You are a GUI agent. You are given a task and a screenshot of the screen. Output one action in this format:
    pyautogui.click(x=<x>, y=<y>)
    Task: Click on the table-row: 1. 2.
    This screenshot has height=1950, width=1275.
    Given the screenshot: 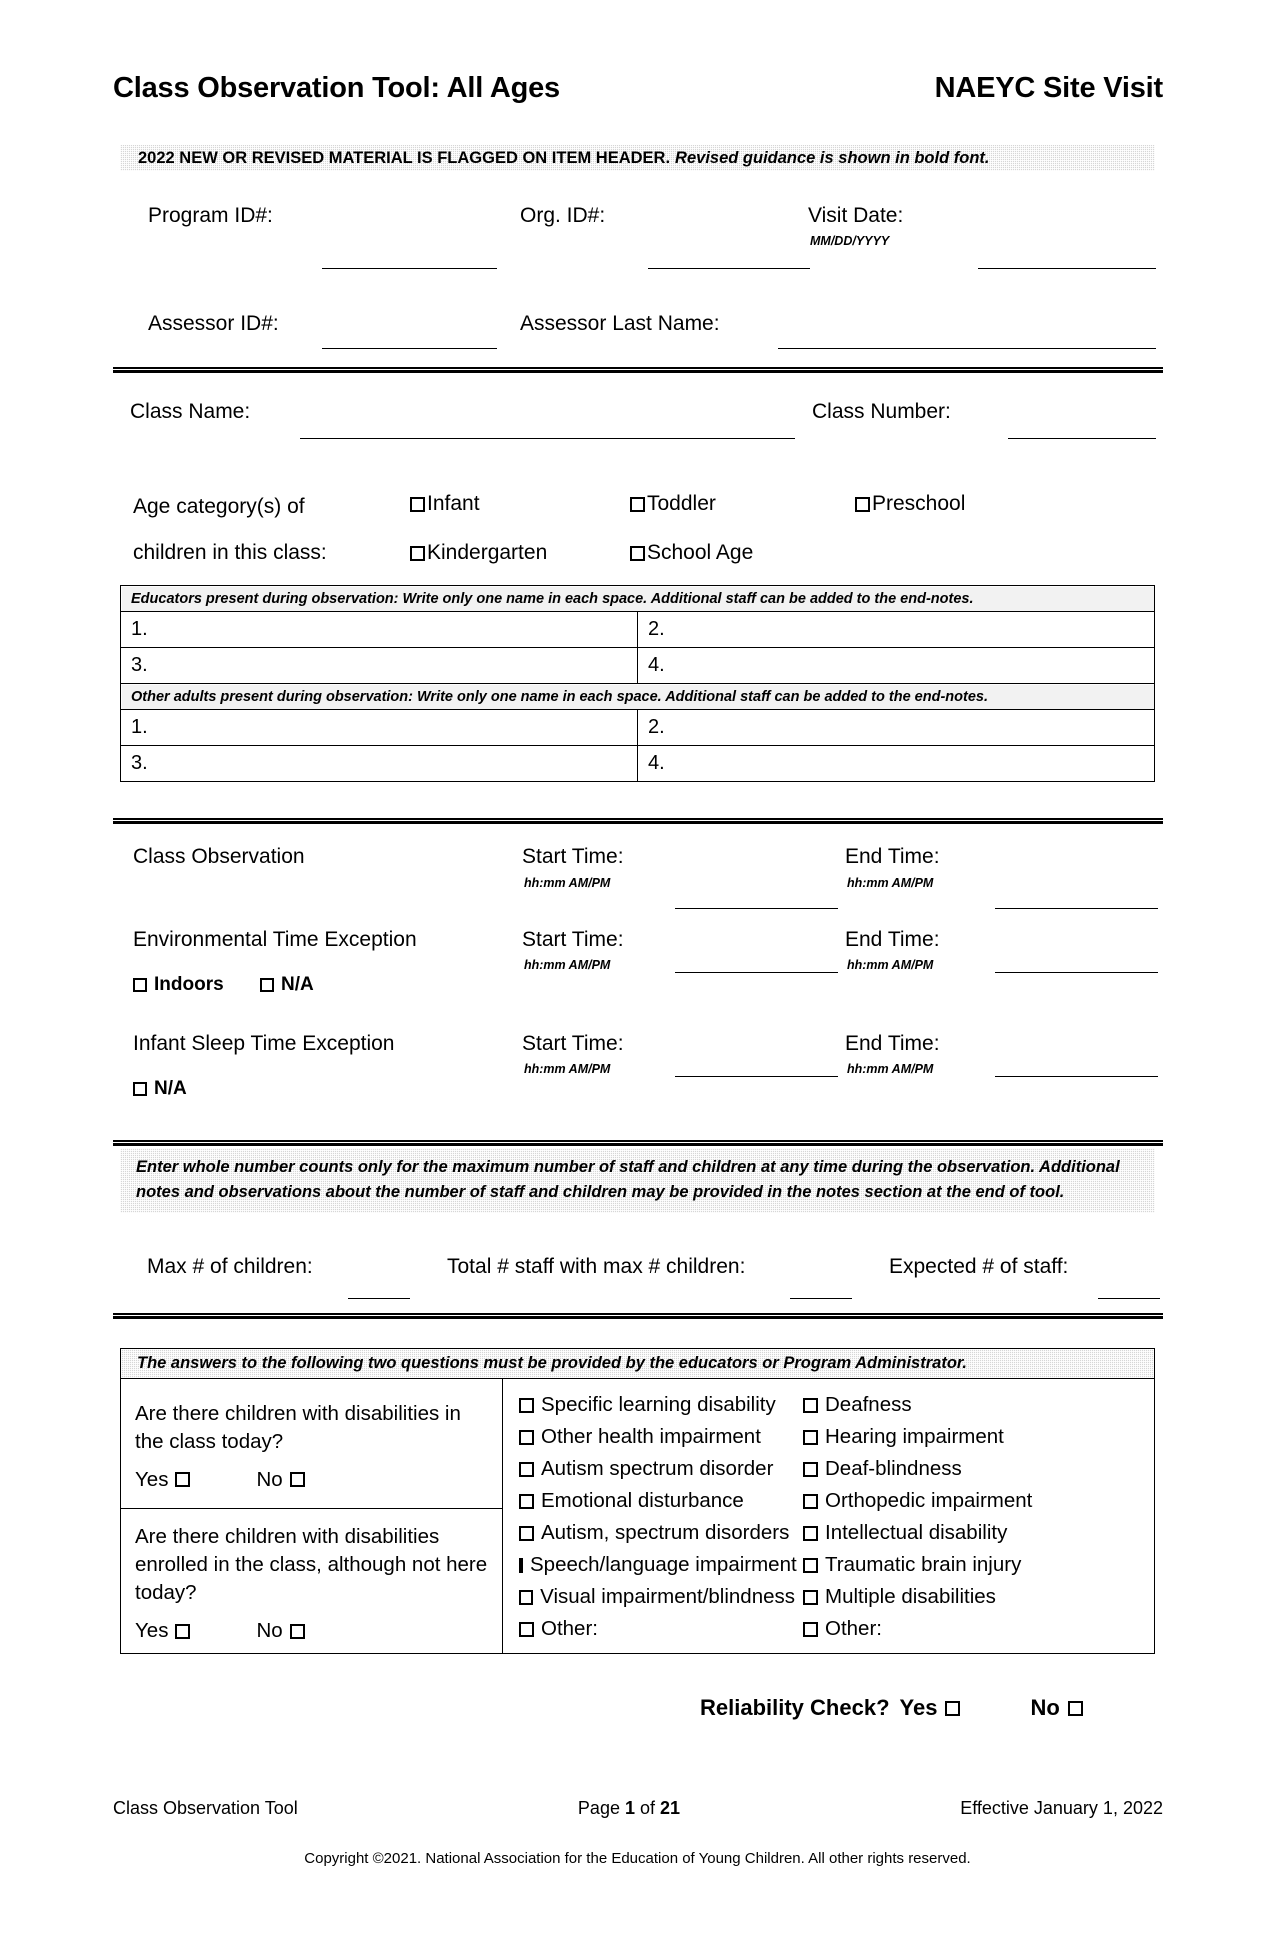 What is the action you would take?
    pyautogui.click(x=637, y=629)
    